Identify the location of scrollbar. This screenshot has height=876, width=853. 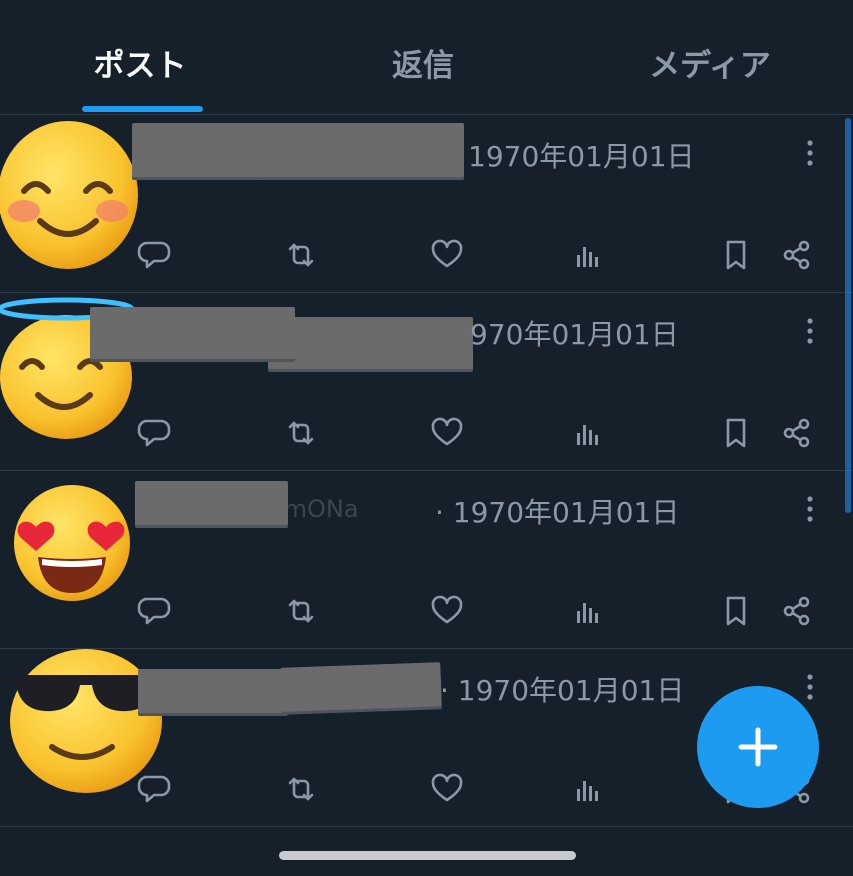
(848, 315).